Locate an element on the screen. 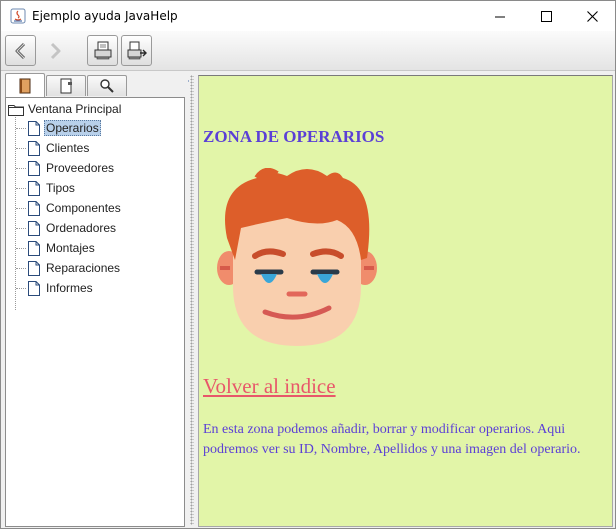 The height and width of the screenshot is (529, 616). tree-item: Informes is located at coordinates (55, 288).